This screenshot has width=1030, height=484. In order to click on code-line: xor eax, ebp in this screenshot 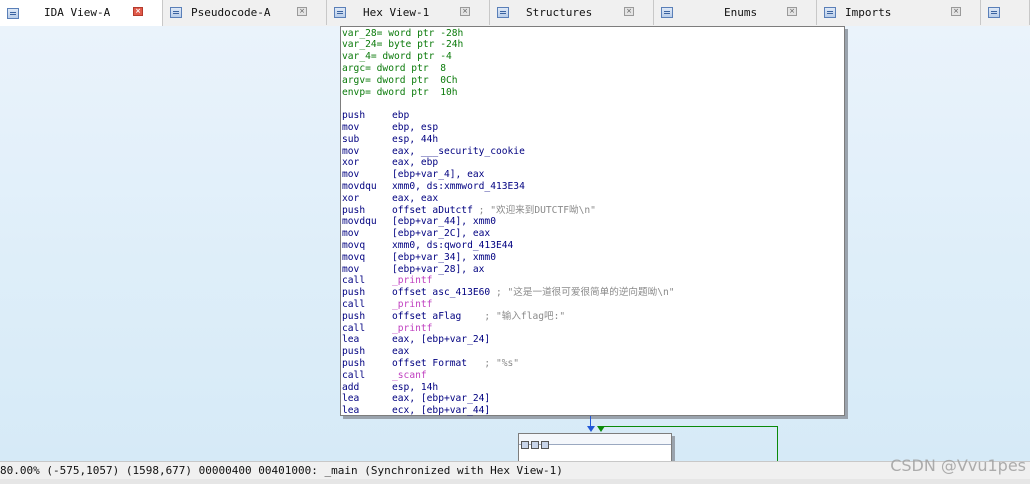, I will do `click(390, 163)`.